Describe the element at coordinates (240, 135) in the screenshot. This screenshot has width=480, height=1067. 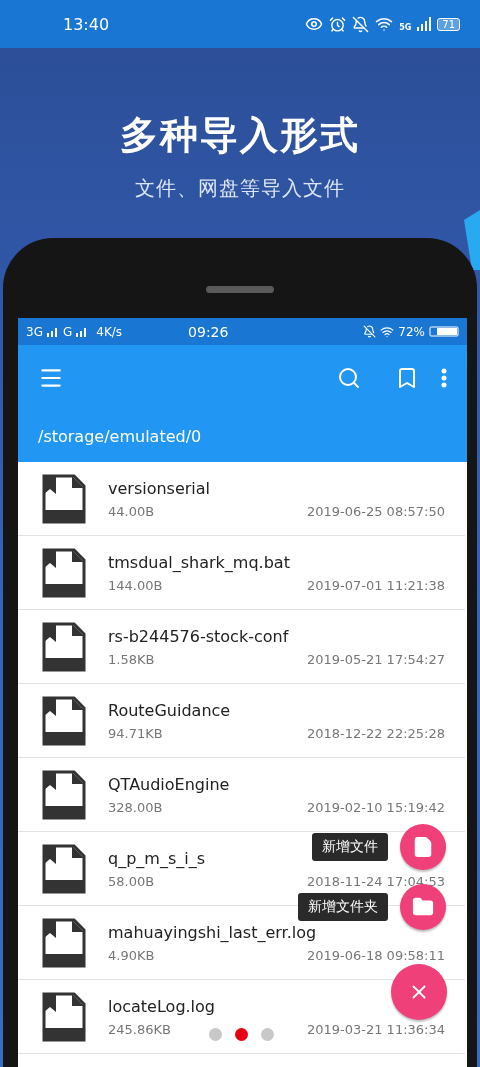
I see `headline: 多种导入形式` at that location.